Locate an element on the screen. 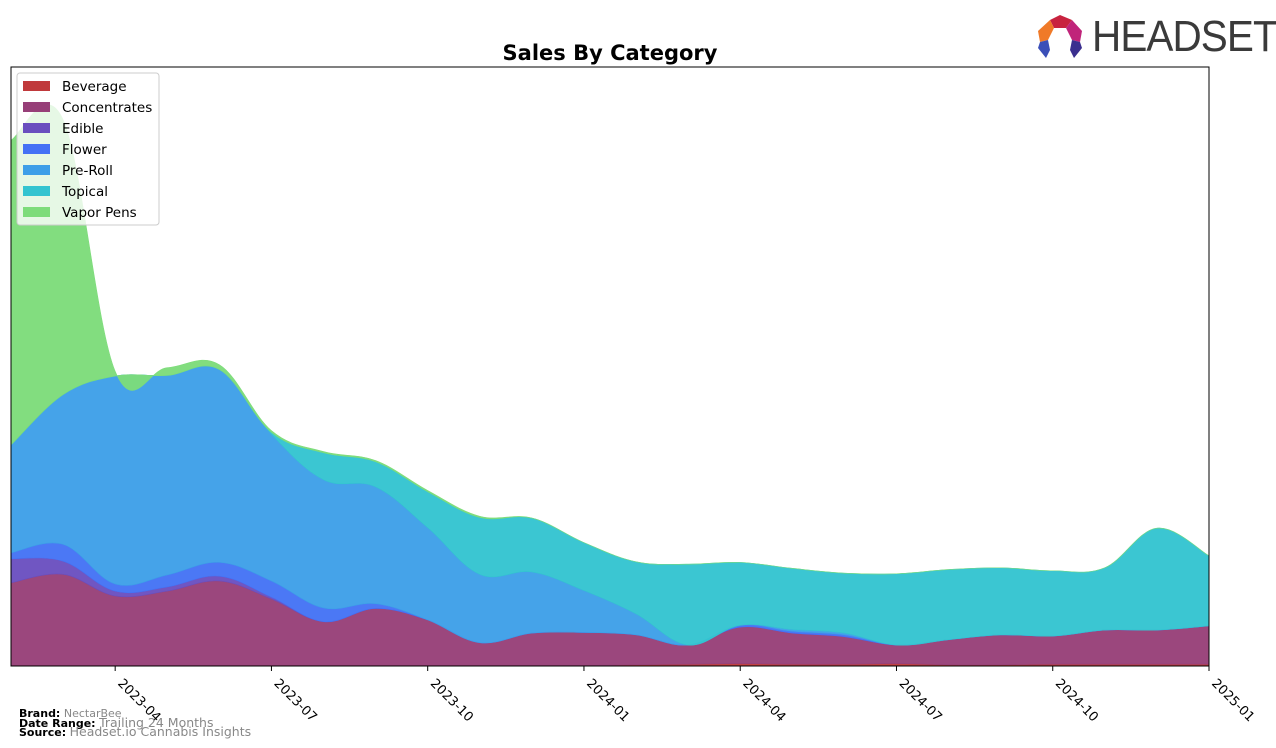 The height and width of the screenshot is (748, 1276). x-tick-label: 2023-07 is located at coordinates (295, 700).